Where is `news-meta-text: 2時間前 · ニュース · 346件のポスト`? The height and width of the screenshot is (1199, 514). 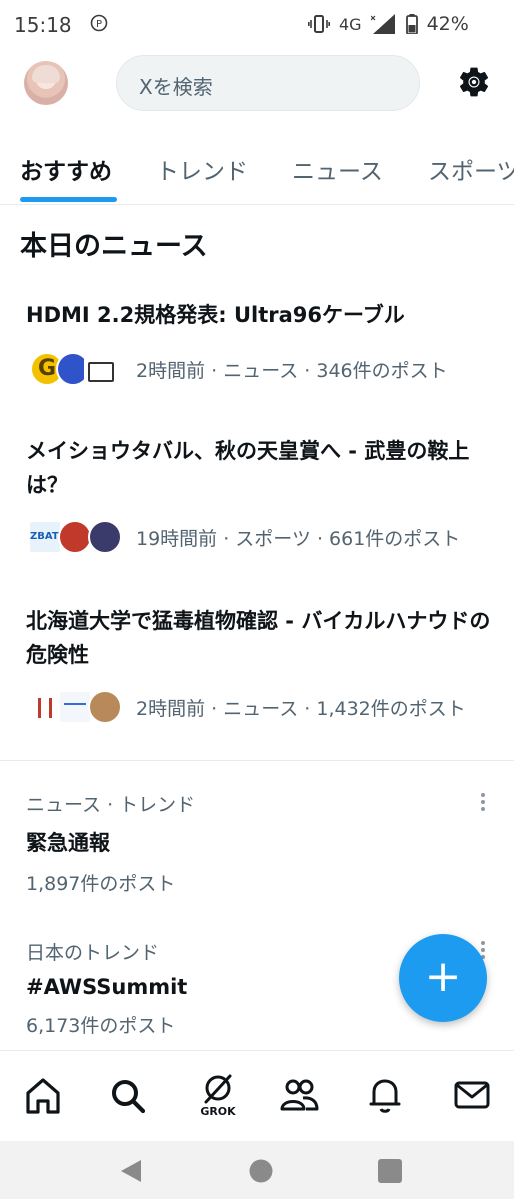
news-meta-text: 2時間前 · ニュース · 346件のポスト is located at coordinates (292, 370).